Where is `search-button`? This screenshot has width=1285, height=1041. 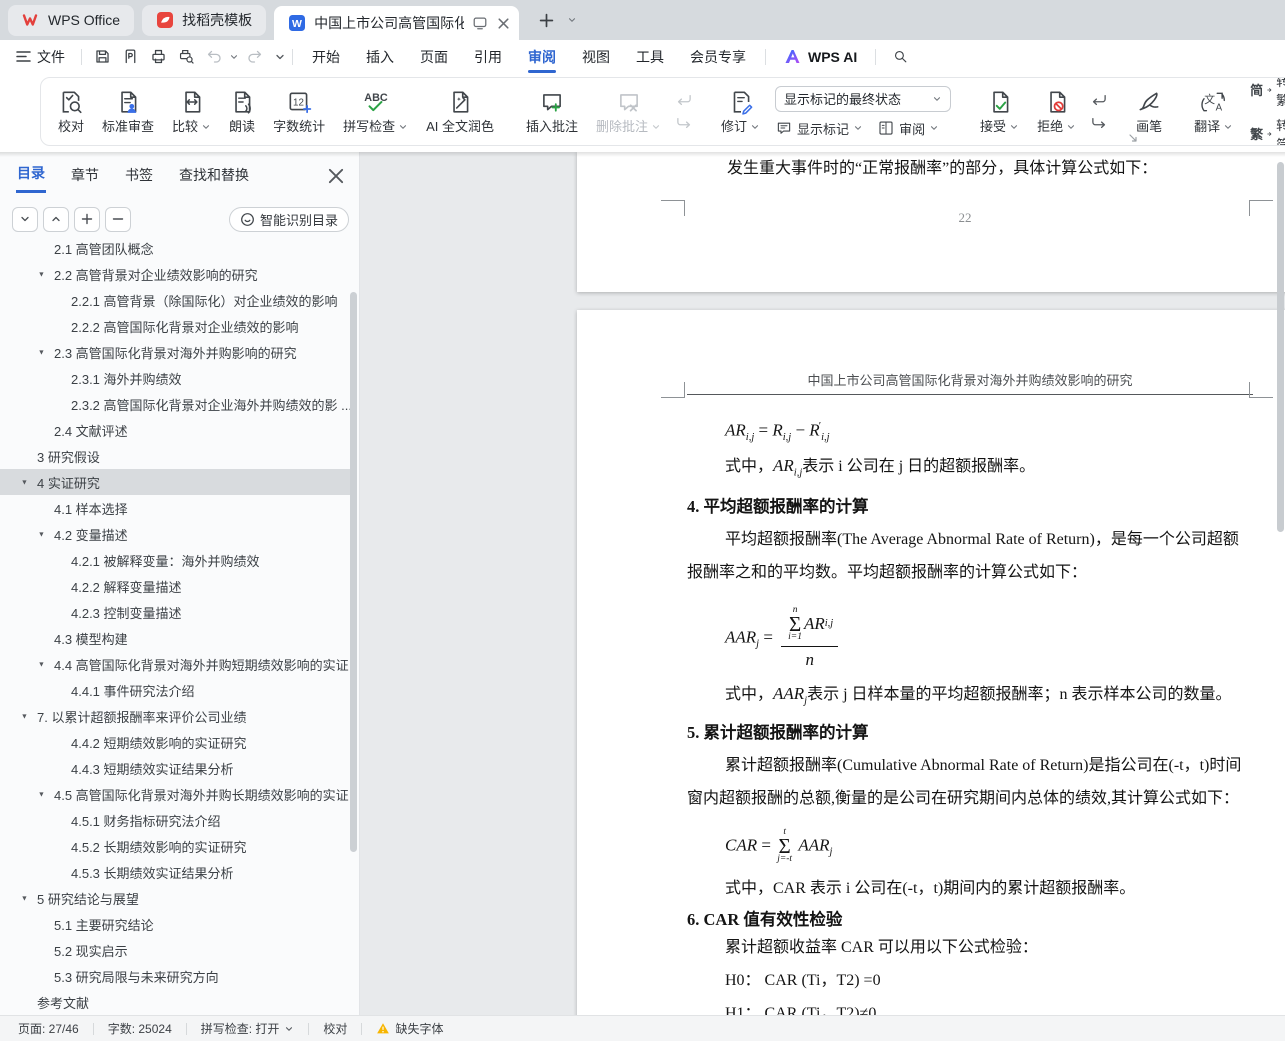 search-button is located at coordinates (900, 57).